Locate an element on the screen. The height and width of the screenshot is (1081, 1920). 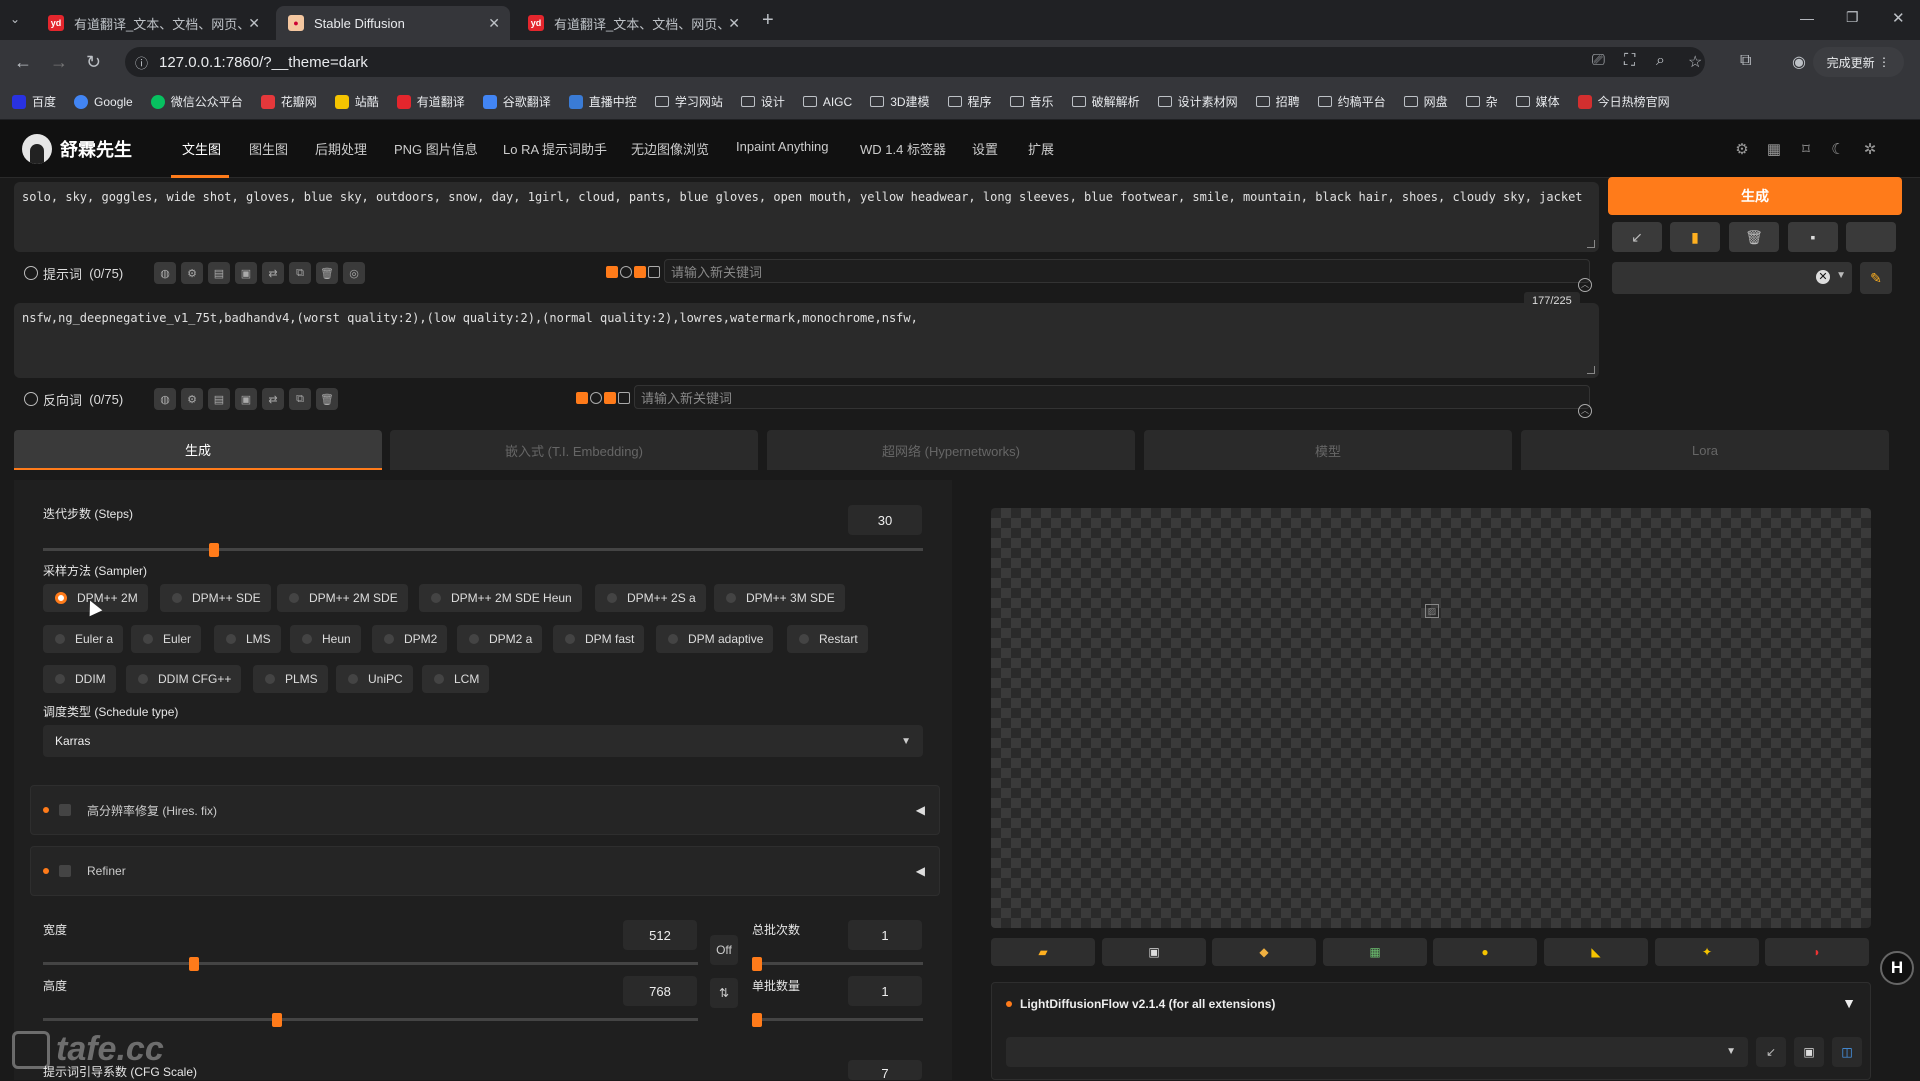
bookmark-huaban: 花瓣网 is located at coordinates (288, 101).